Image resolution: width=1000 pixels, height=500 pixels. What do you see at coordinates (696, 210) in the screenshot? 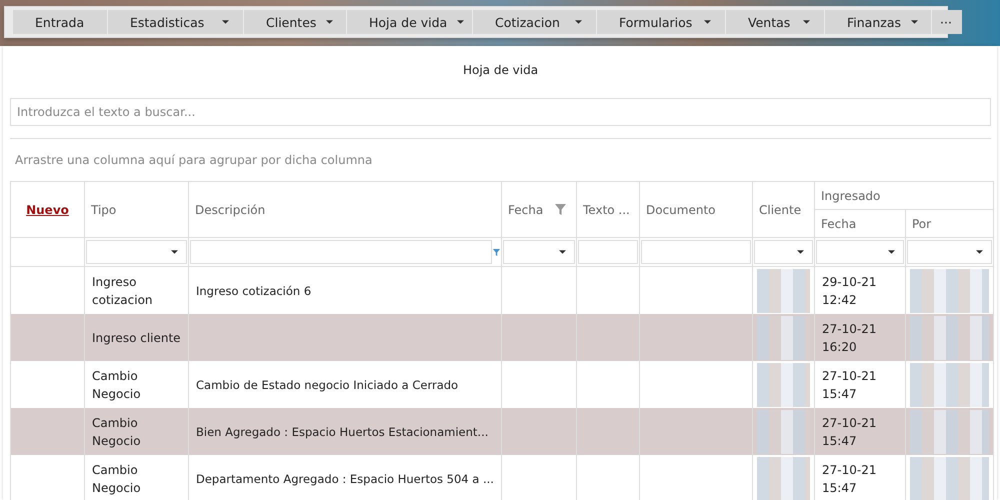
I see `column-header: Documento` at bounding box center [696, 210].